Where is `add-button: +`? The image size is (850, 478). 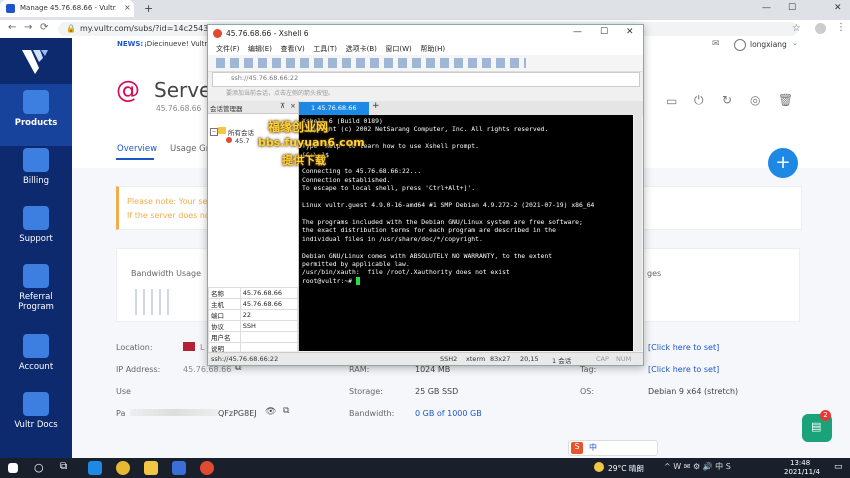 add-button: + is located at coordinates (783, 163).